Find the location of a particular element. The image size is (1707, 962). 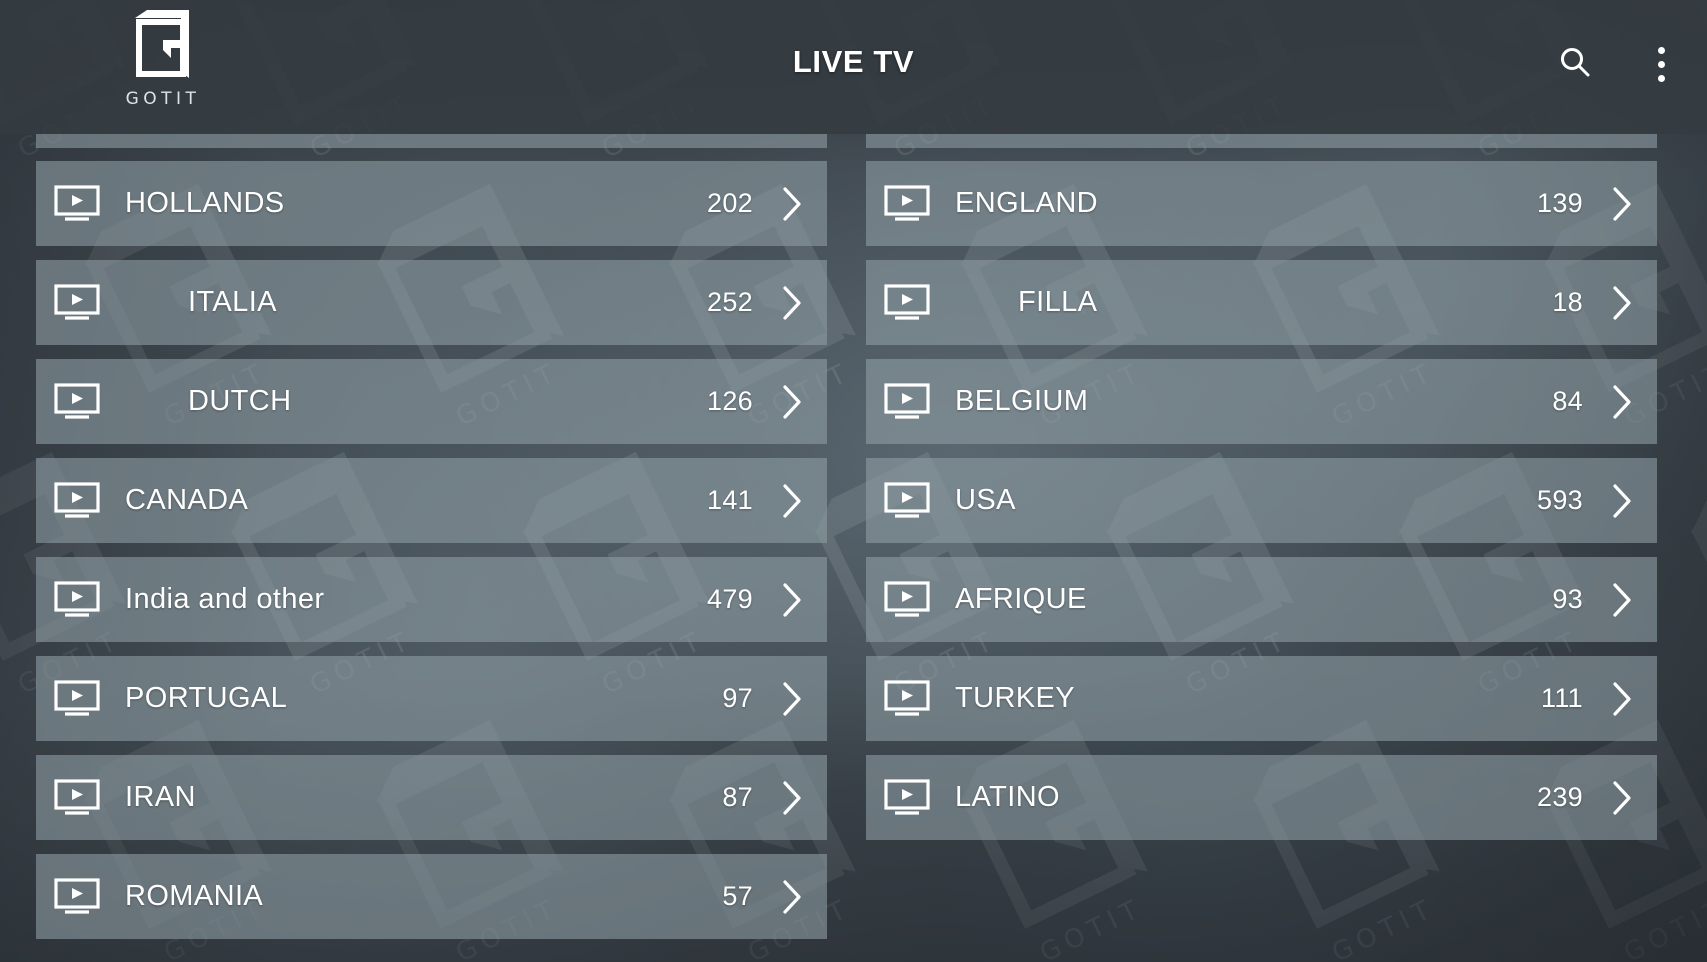

channel-count: 139 is located at coordinates (1560, 203).